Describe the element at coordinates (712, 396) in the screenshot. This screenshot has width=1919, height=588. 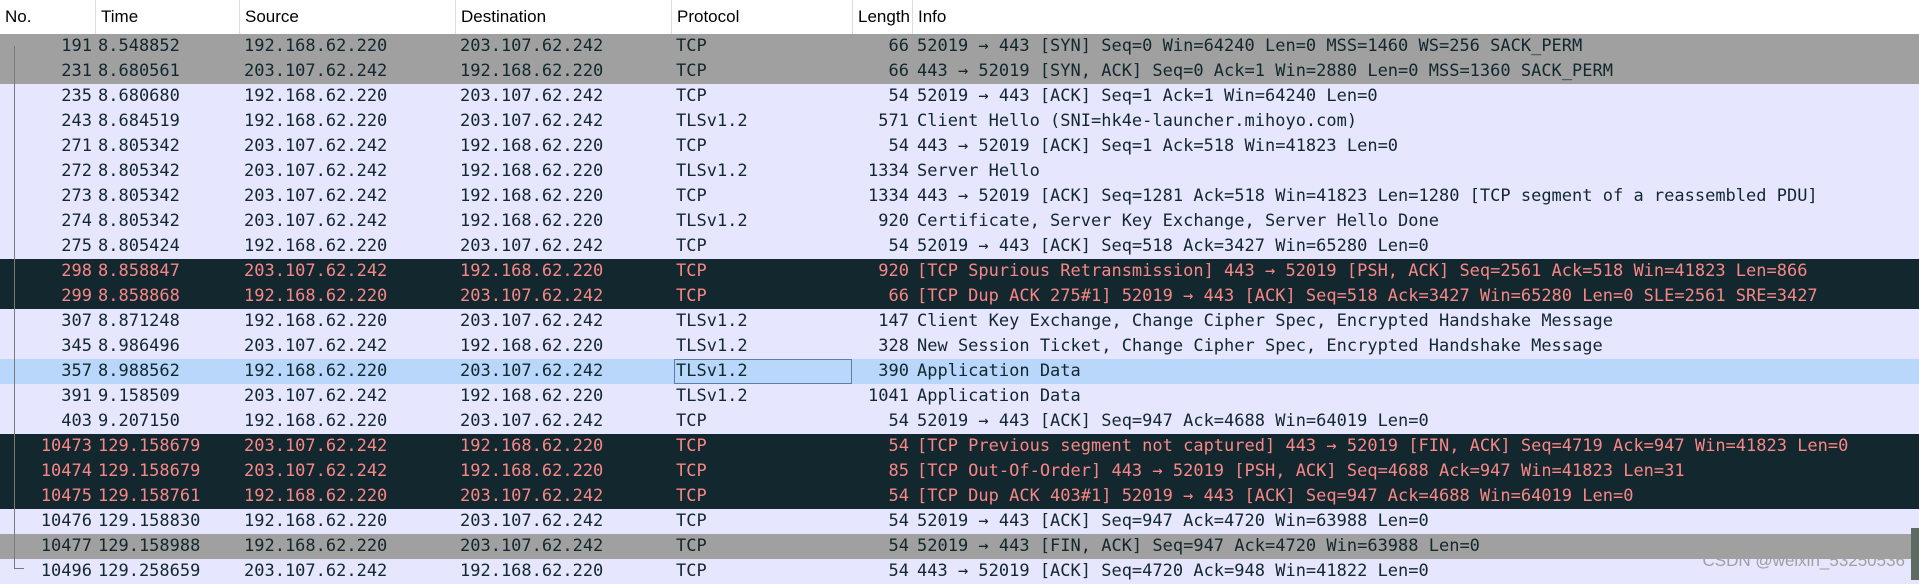
I see `packet-protocol: TLSv1.2` at that location.